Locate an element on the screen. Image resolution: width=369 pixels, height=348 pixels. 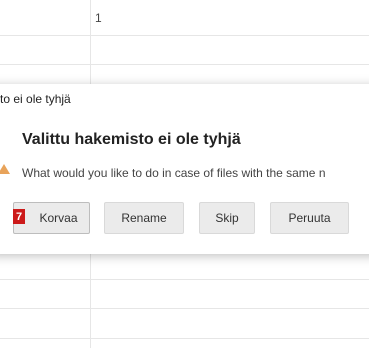
replace-button: 7 Korvaa is located at coordinates (51, 218).